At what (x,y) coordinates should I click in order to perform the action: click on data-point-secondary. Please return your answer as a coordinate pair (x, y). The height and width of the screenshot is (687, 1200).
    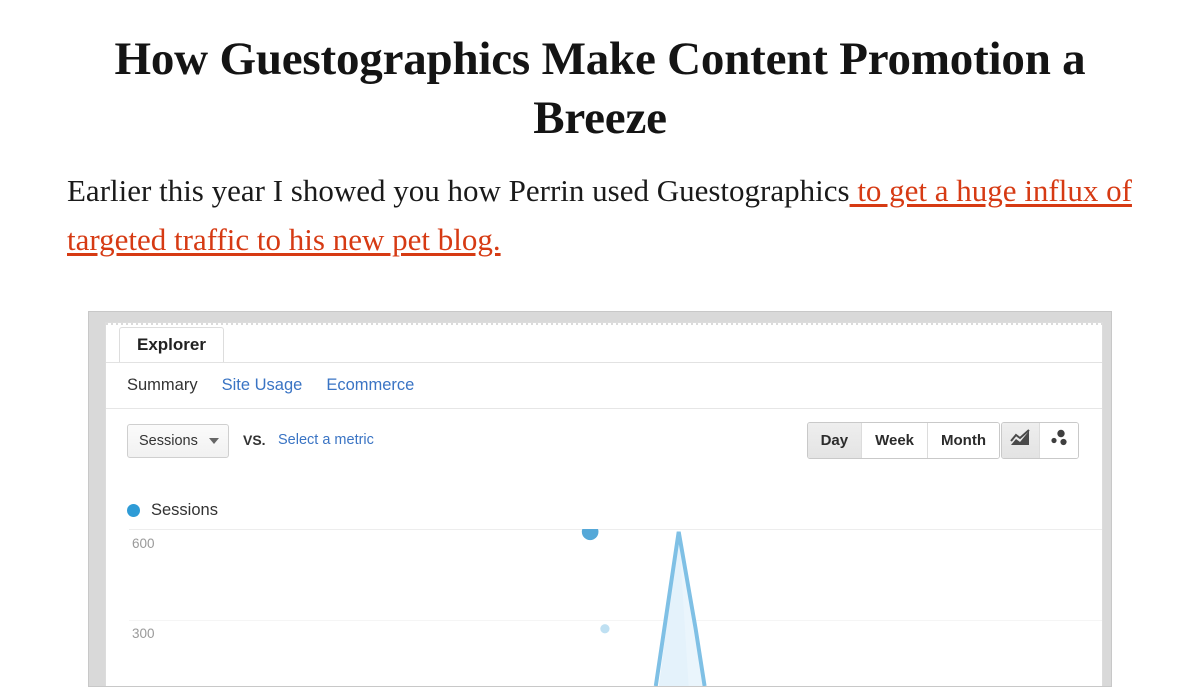
    Looking at the image, I should click on (605, 629).